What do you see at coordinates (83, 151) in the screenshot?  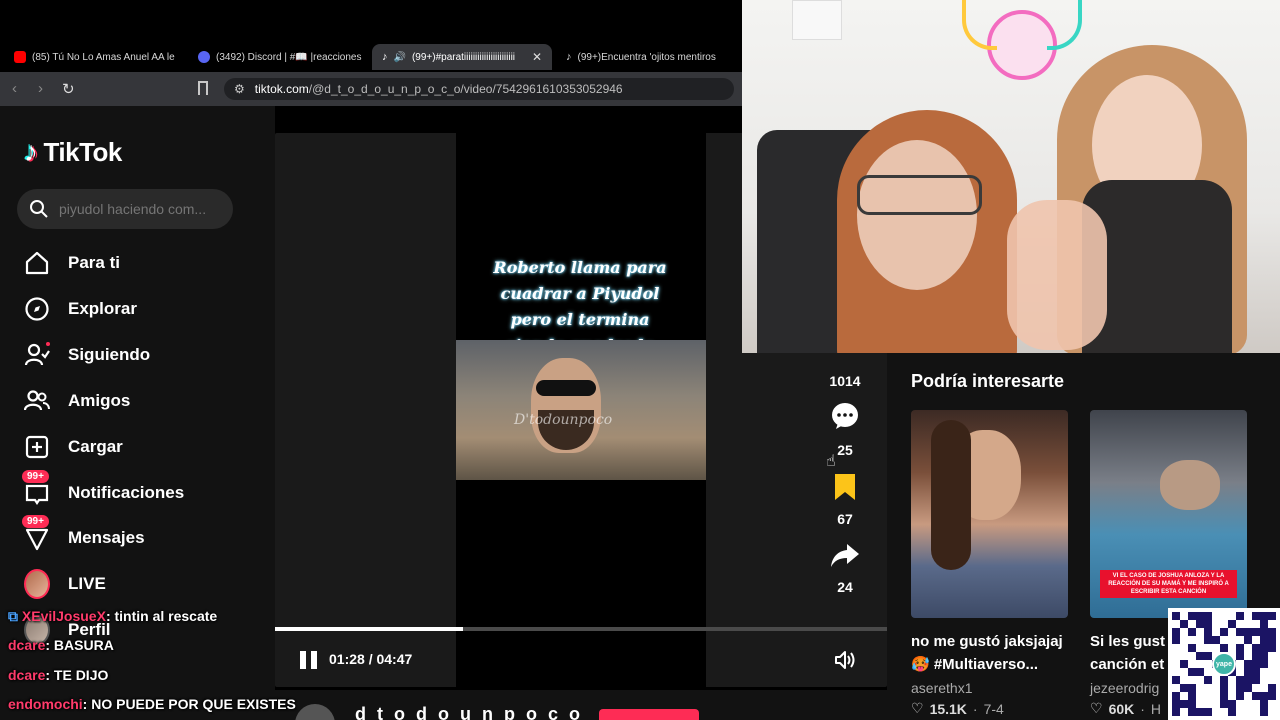 I see `logo-text: TikTok` at bounding box center [83, 151].